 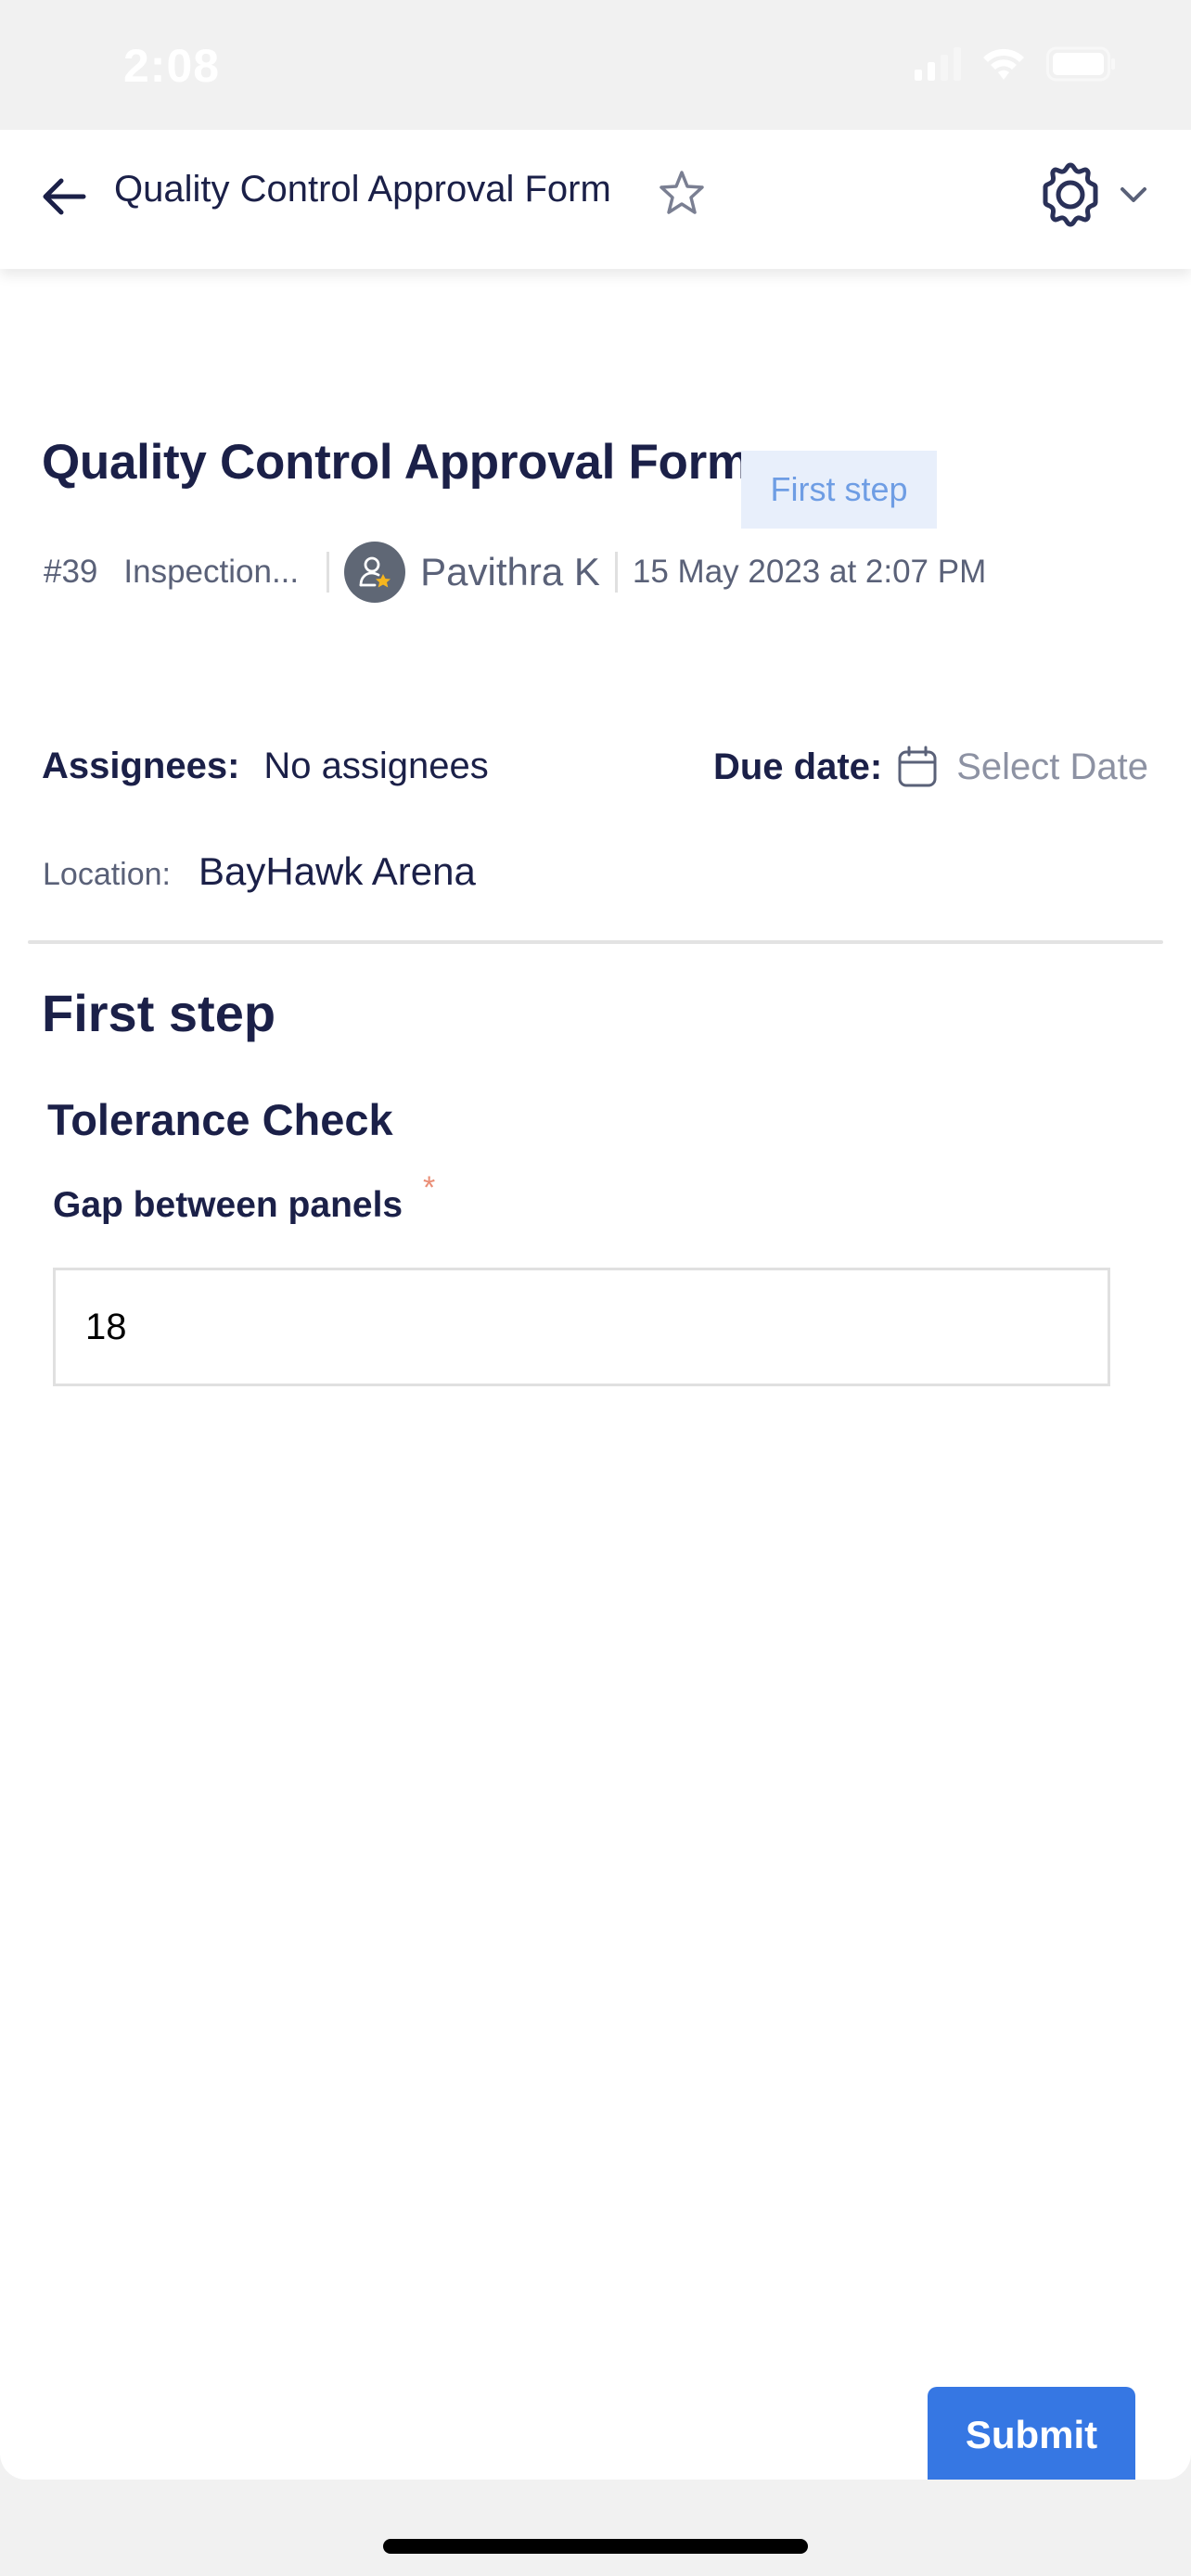 I want to click on location-label: Location:, so click(x=107, y=874).